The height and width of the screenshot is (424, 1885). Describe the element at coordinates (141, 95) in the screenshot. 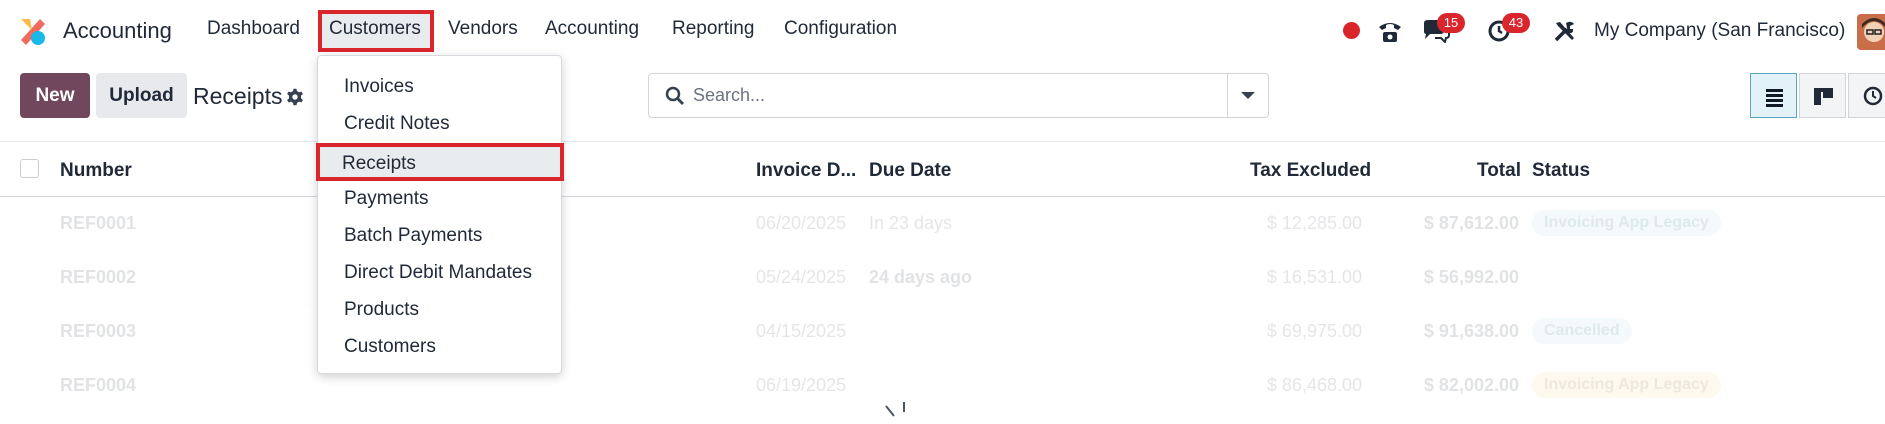

I see `upload-button: Upload` at that location.